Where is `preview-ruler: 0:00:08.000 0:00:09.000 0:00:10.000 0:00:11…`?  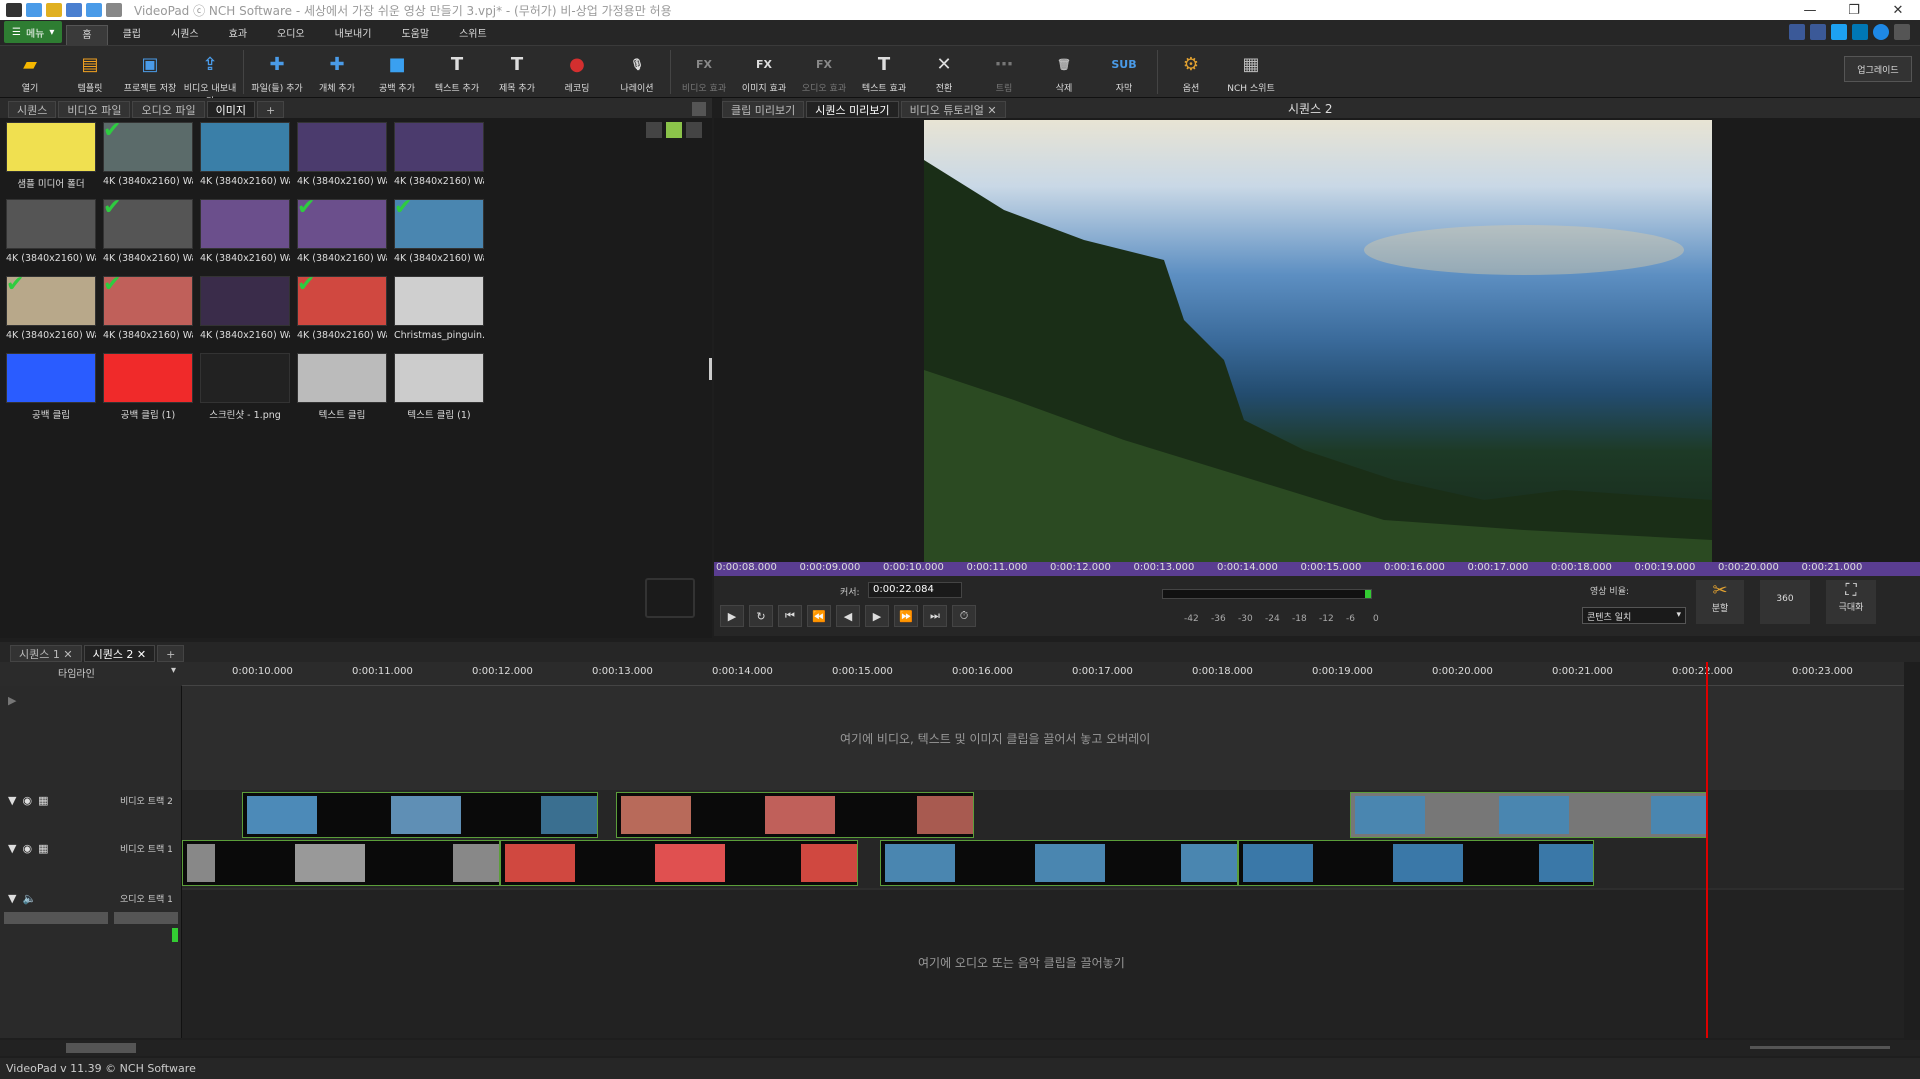
preview-ruler: 0:00:08.000 0:00:09.000 0:00:10.000 0:00:11… is located at coordinates (1317, 569).